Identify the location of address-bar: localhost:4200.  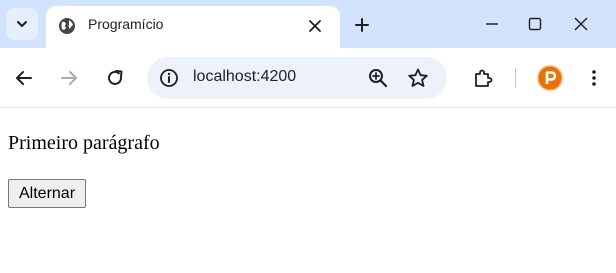
(297, 78).